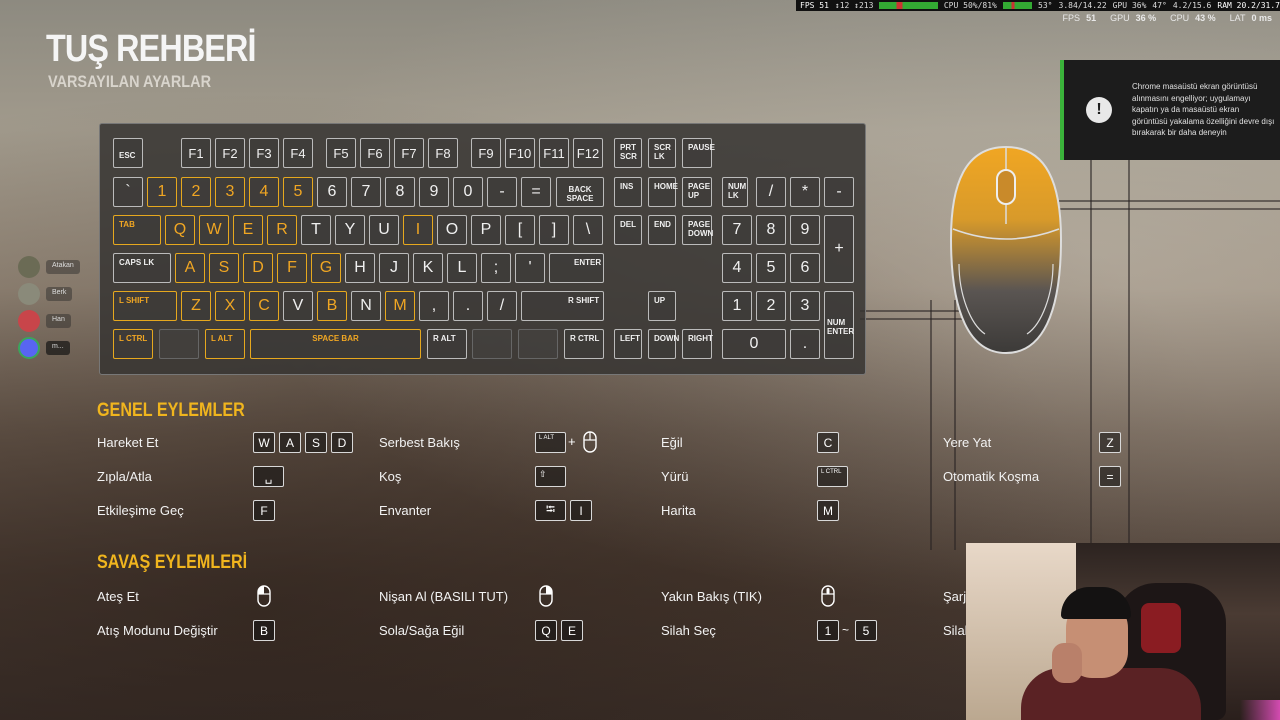  What do you see at coordinates (492, 344) in the screenshot?
I see `key-fn` at bounding box center [492, 344].